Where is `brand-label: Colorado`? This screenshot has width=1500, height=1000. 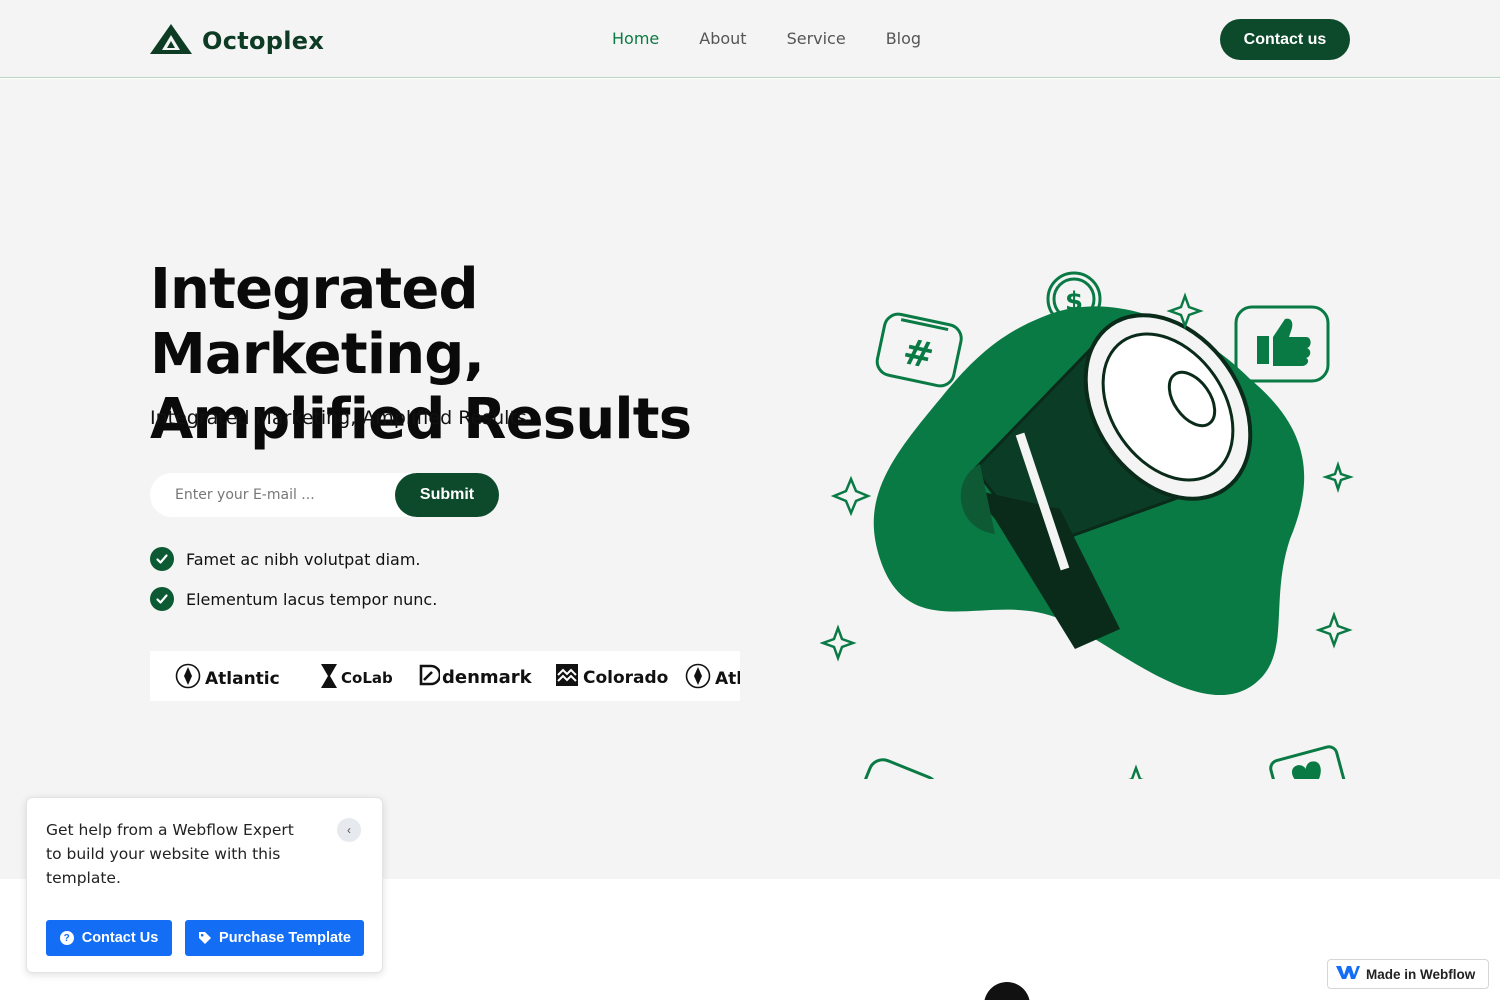
brand-label: Colorado is located at coordinates (626, 677).